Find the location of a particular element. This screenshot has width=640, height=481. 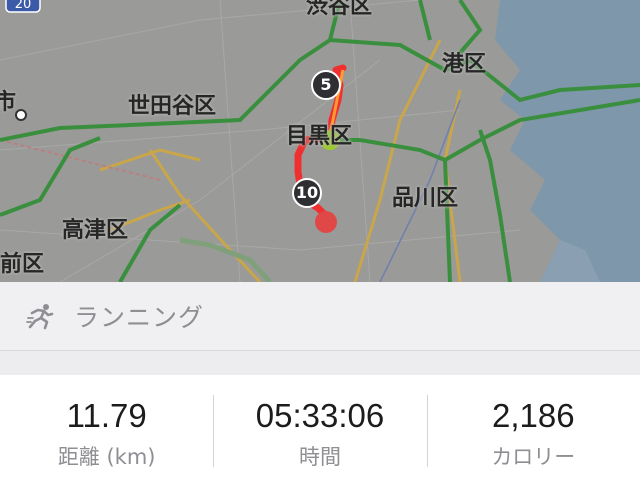

highway-sign-text: 20 is located at coordinates (23, 6).